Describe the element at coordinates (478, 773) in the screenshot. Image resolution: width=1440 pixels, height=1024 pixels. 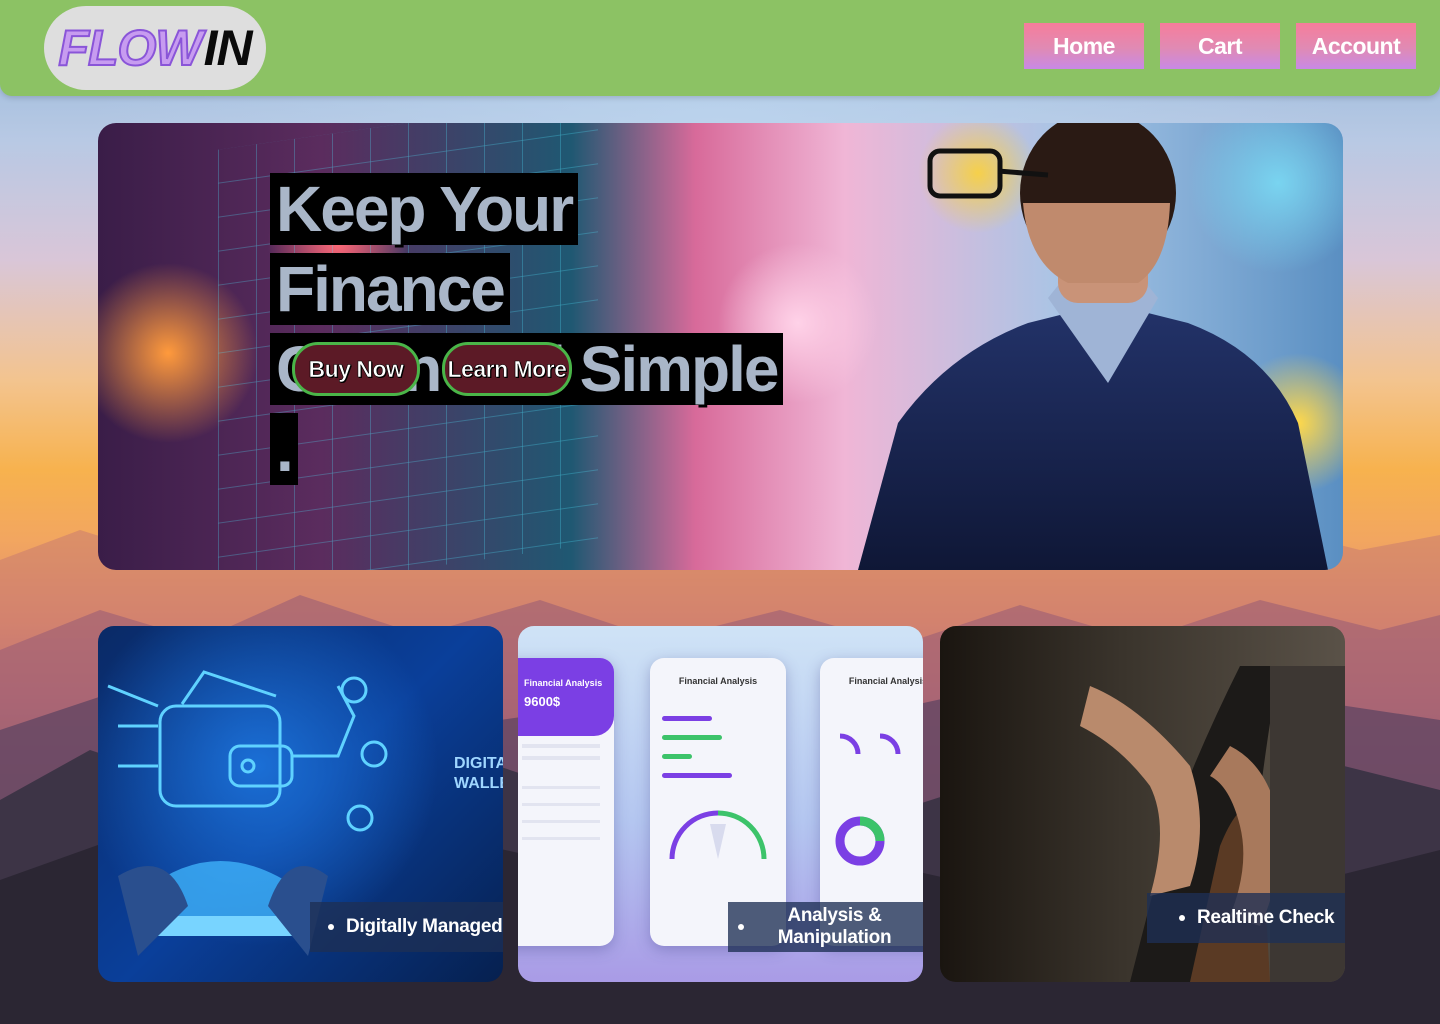
I see `digital-wallet-caption: DIGITAL WALLET` at that location.